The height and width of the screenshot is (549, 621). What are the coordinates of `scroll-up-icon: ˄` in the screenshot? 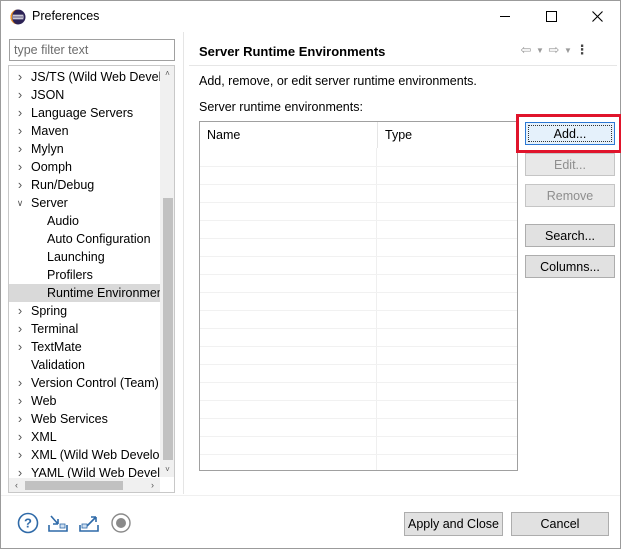 It's located at (167, 73).